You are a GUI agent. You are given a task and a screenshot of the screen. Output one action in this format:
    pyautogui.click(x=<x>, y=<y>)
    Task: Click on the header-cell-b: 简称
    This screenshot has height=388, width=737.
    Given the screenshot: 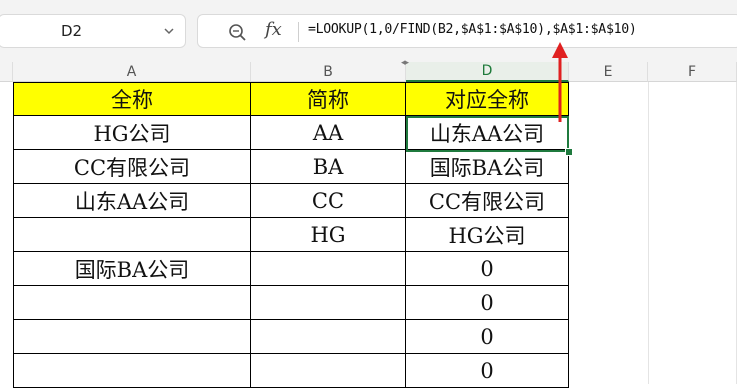 What is the action you would take?
    pyautogui.click(x=328, y=99)
    